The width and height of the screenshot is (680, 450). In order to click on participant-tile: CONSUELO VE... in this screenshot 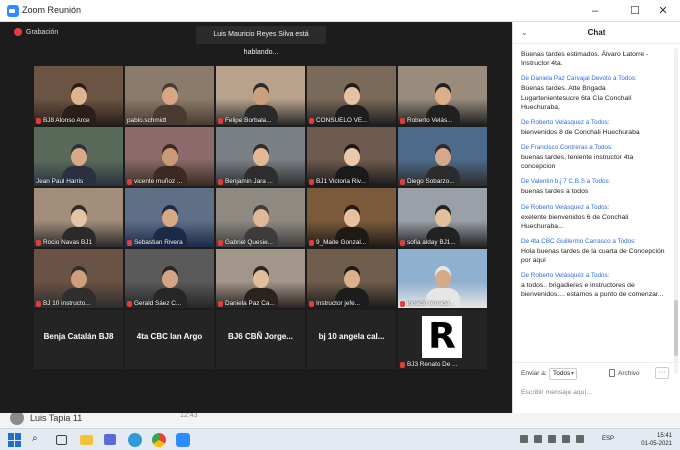, I will do `click(351, 95)`.